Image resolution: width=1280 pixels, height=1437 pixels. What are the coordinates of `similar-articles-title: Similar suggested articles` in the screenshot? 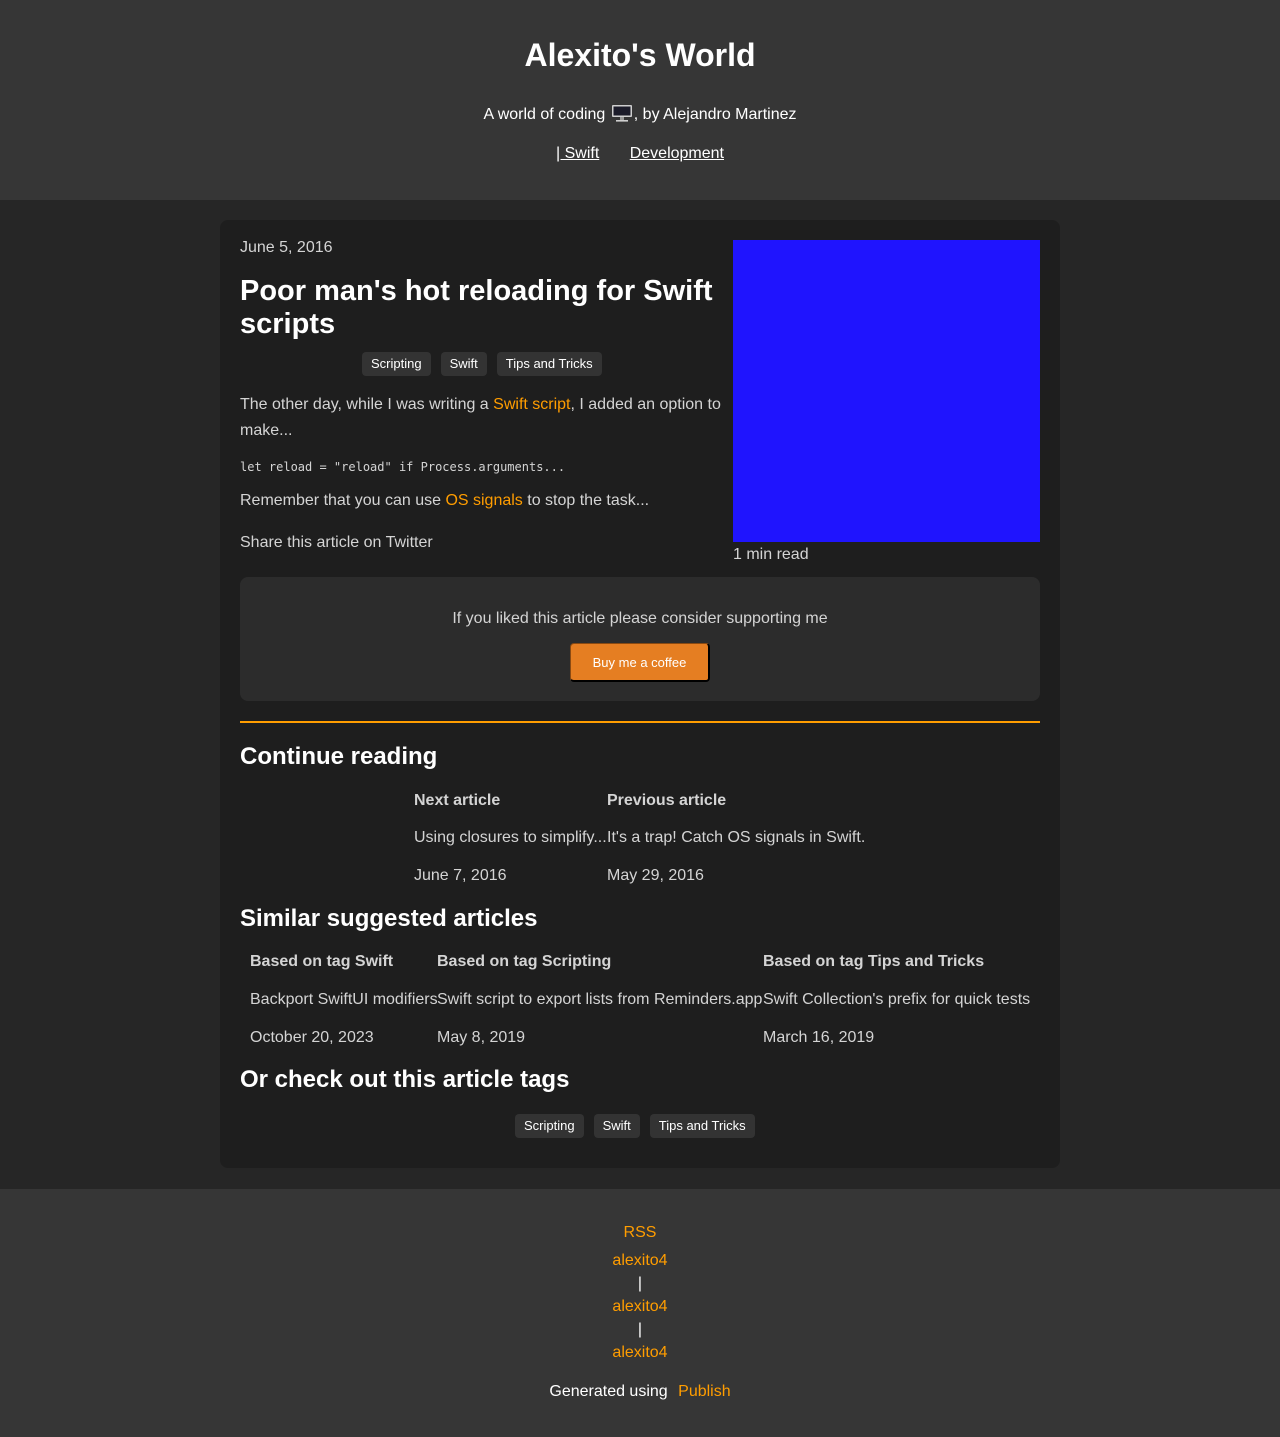 It's located at (389, 918).